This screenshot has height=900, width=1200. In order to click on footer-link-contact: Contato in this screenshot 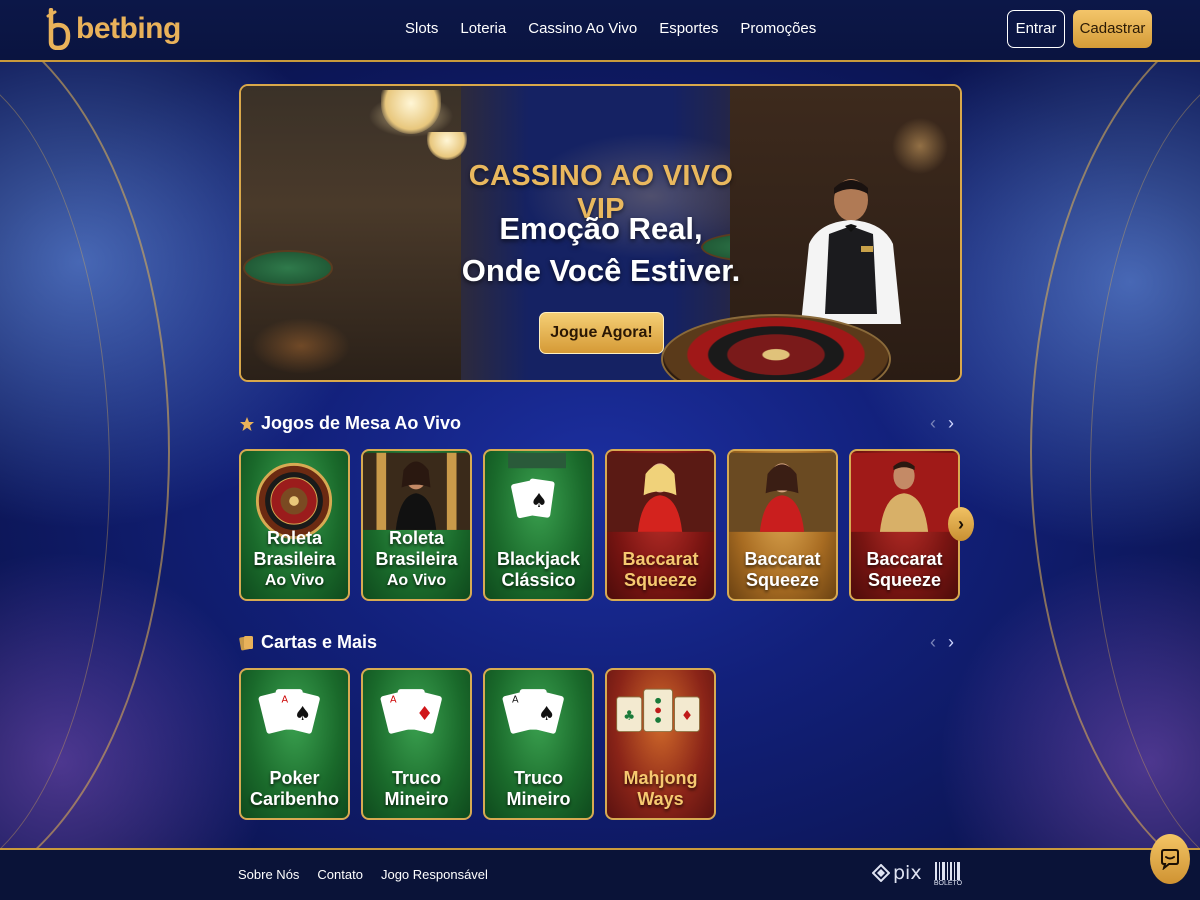, I will do `click(340, 874)`.